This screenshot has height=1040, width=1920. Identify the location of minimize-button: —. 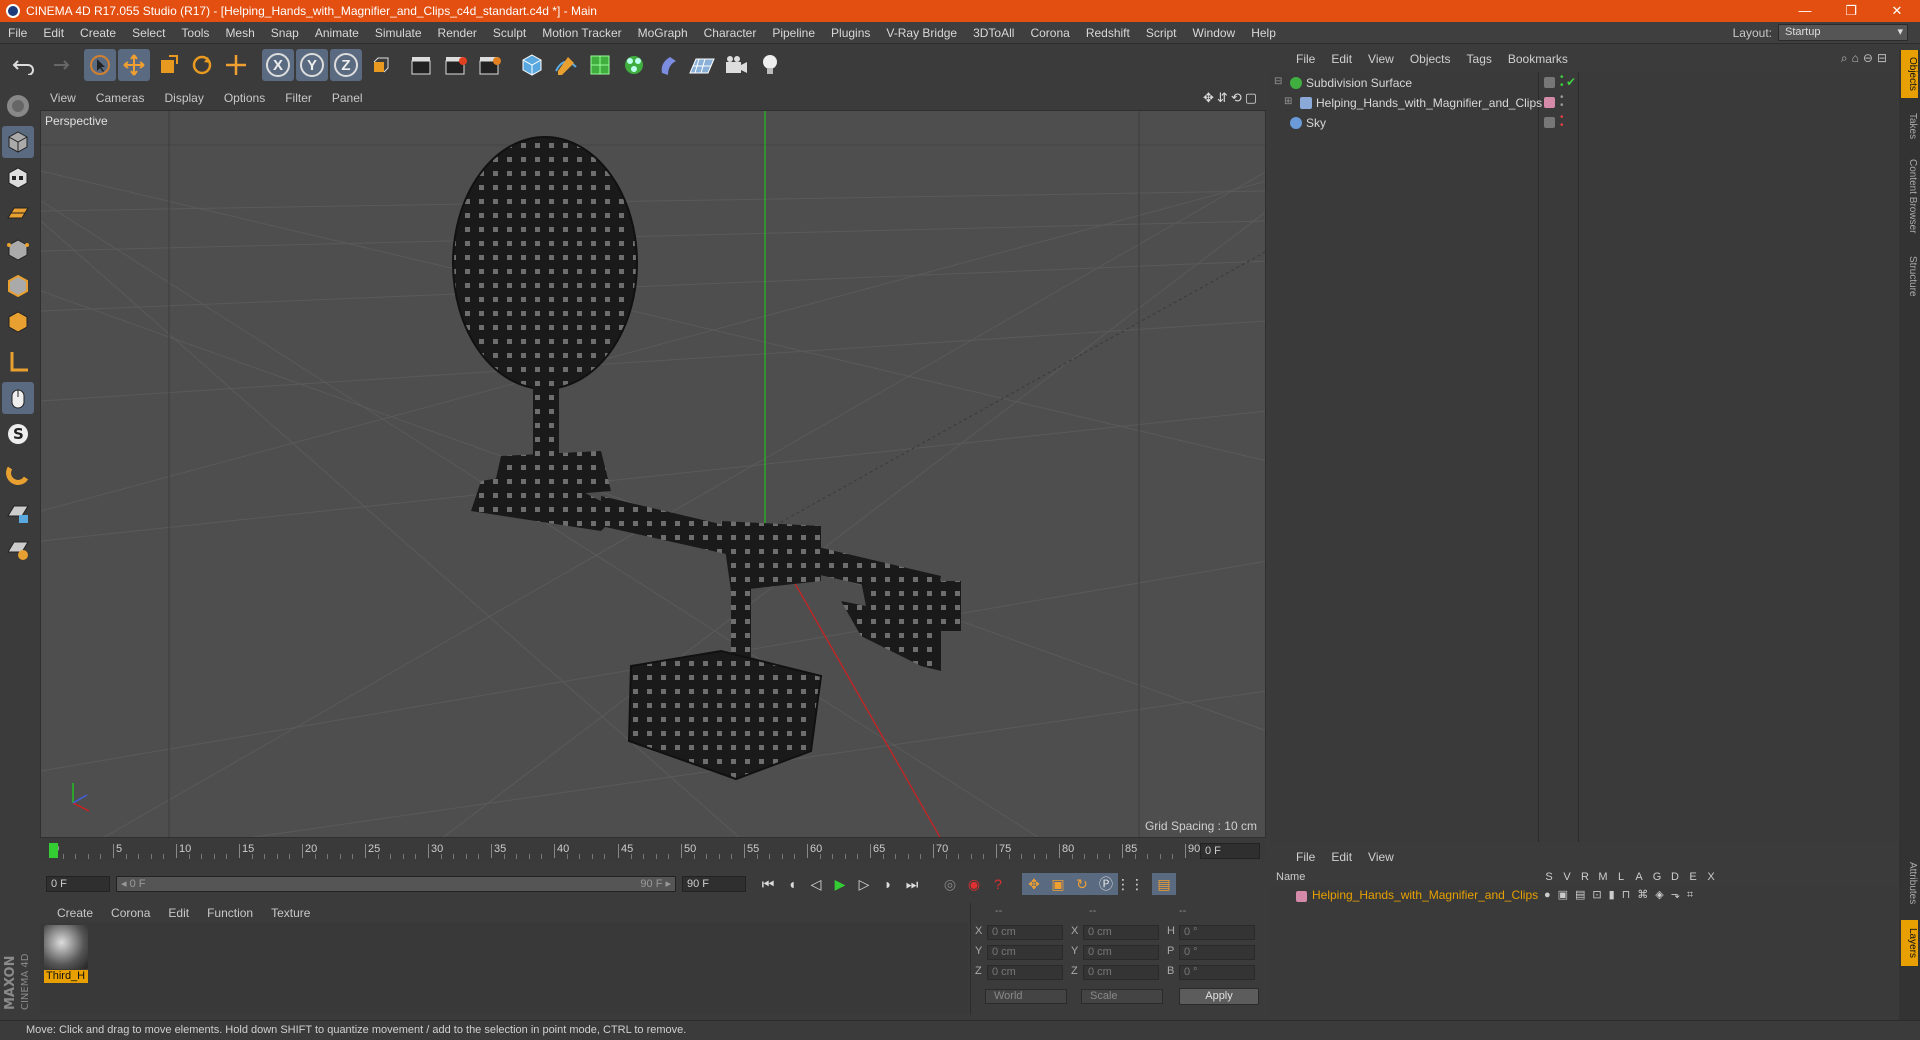
(1805, 11).